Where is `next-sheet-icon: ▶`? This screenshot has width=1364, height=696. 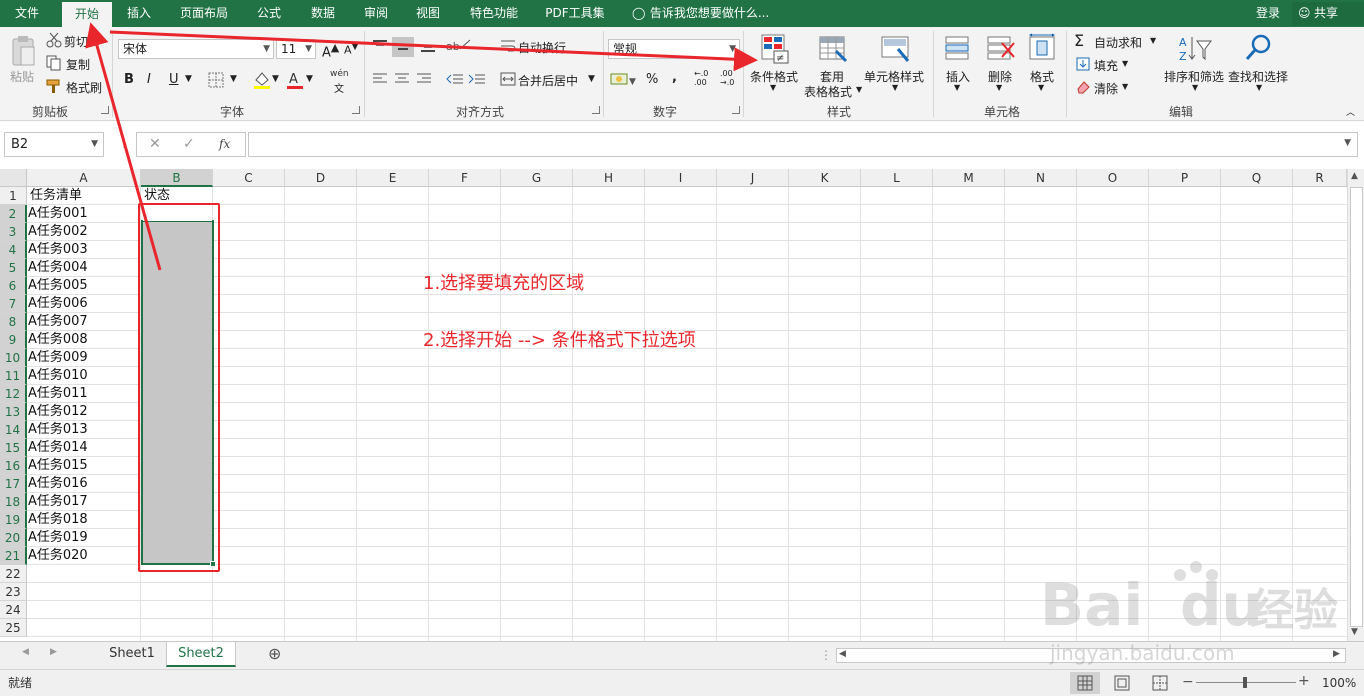 next-sheet-icon: ▶ is located at coordinates (53, 652).